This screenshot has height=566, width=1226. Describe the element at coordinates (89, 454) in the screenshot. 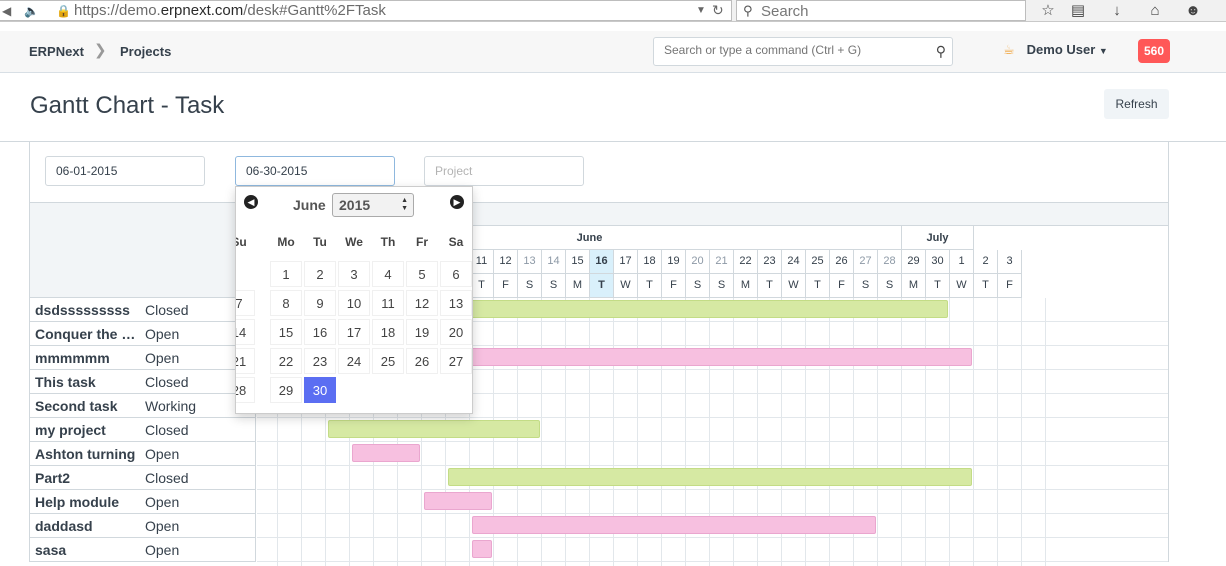

I see `task-name: Ashton turning` at that location.